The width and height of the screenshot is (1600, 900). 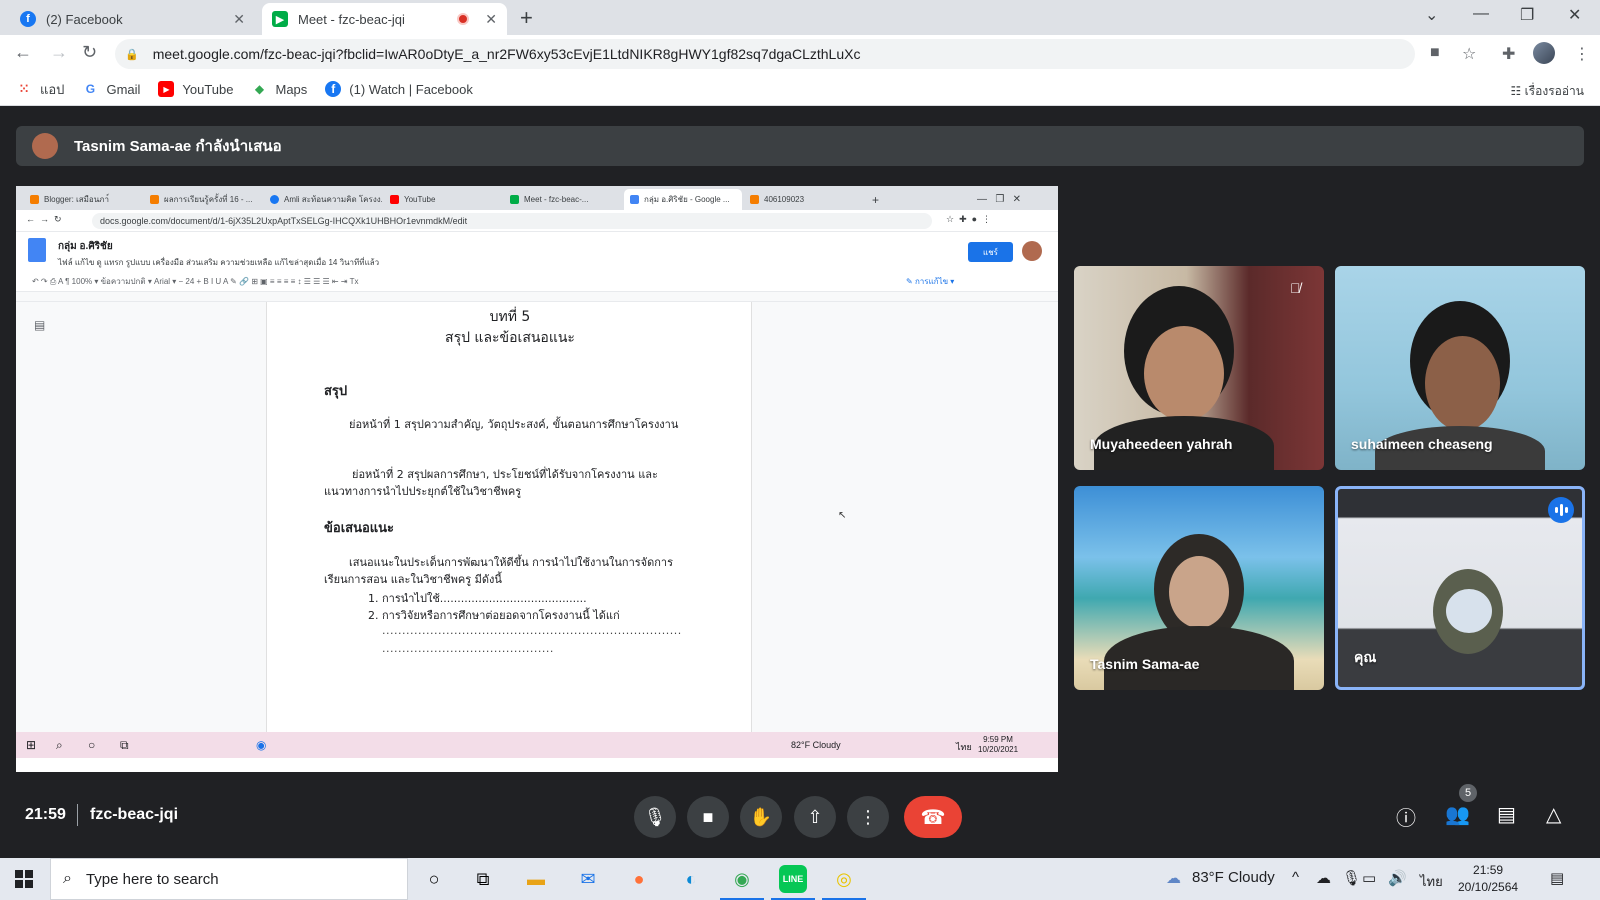 I want to click on bookmark-facebook-watch: f (1) Watch | Facebook, so click(x=399, y=89).